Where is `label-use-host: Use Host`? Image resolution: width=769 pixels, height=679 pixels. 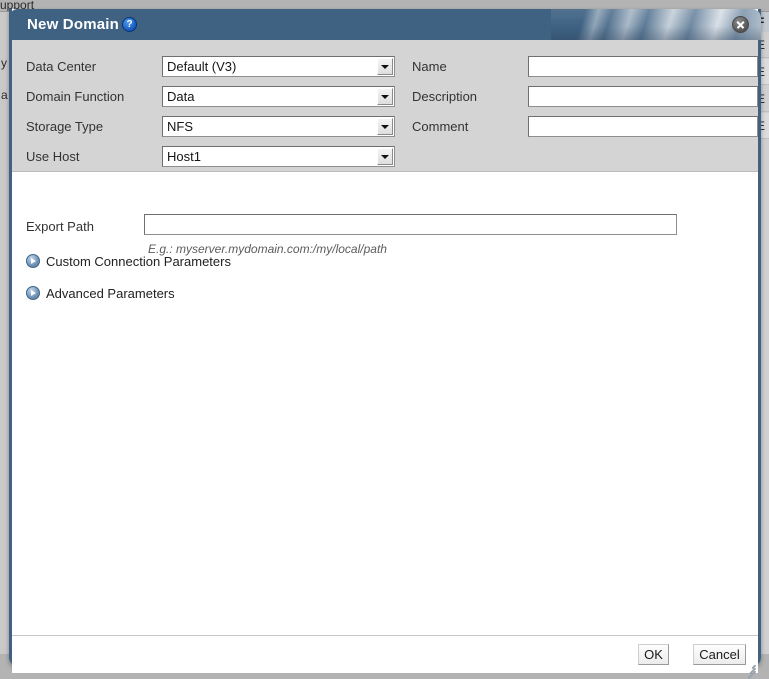
label-use-host: Use Host is located at coordinates (53, 156).